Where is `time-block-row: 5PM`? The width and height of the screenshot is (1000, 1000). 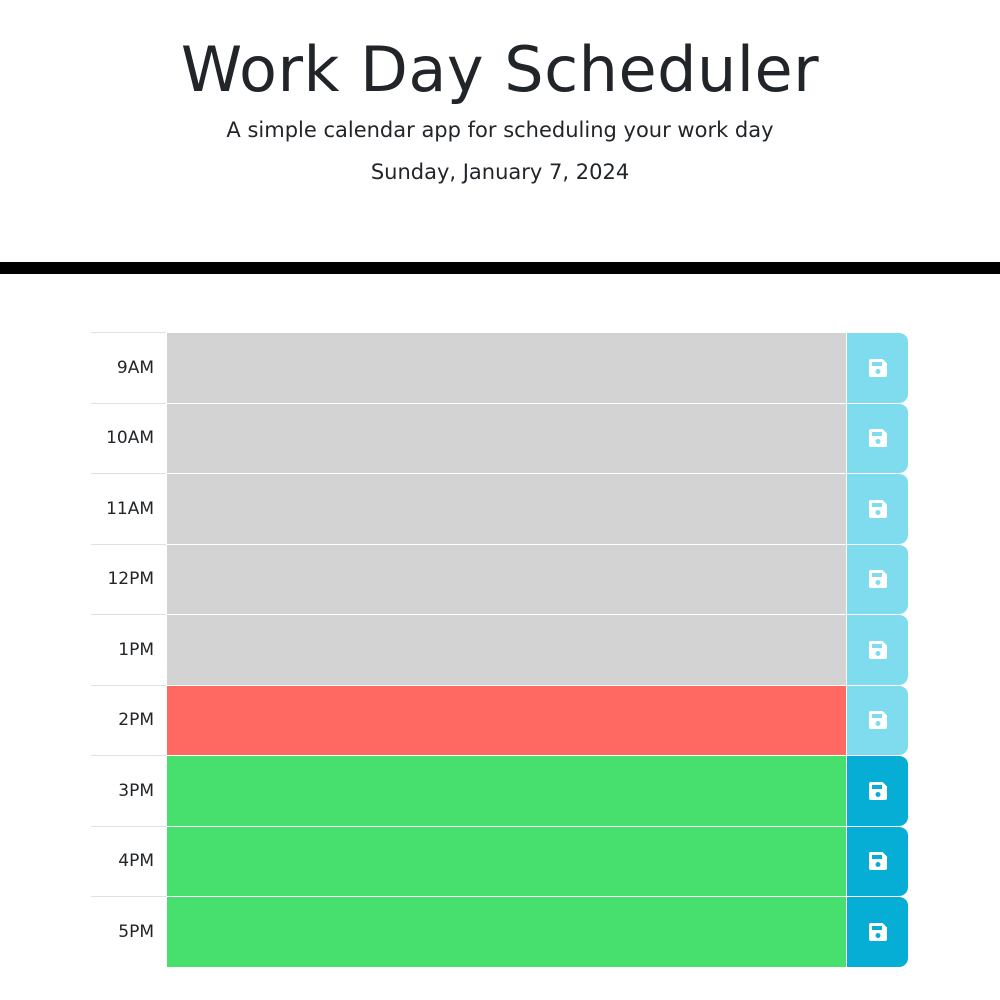
time-block-row: 5PM is located at coordinates (499, 931).